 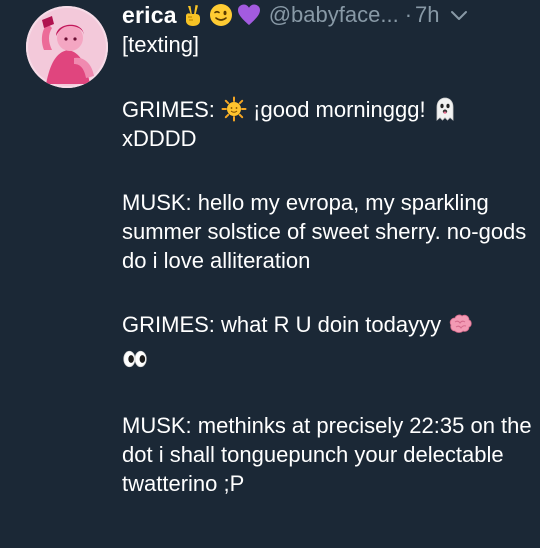 What do you see at coordinates (149, 15) in the screenshot?
I see `display-name: erica` at bounding box center [149, 15].